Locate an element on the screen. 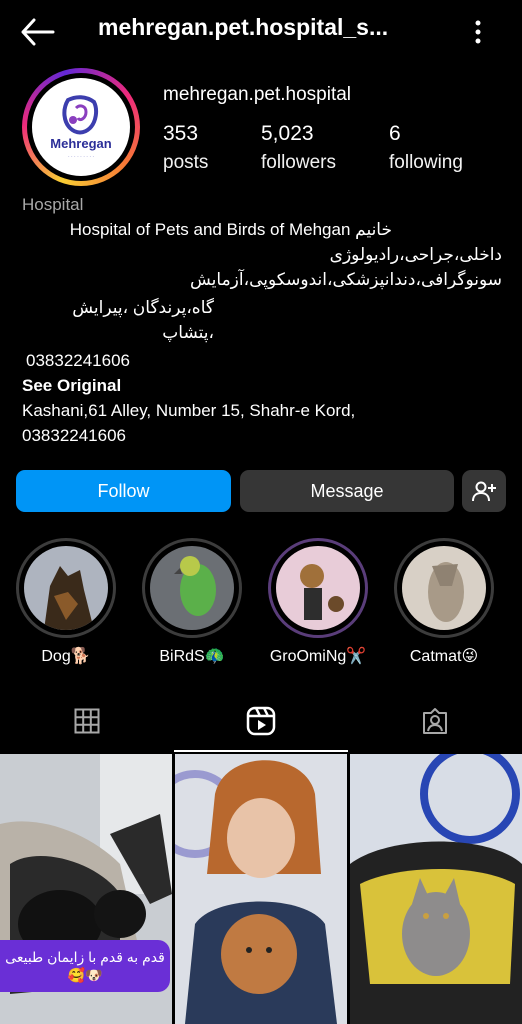  avatar: Mehregan · · · · · · · · · is located at coordinates (81, 127).